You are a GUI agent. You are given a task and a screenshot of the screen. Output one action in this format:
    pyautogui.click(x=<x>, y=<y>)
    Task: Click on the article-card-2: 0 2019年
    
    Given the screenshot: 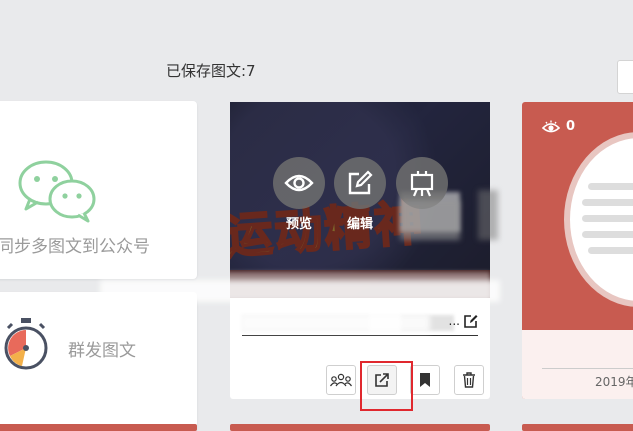 What is the action you would take?
    pyautogui.click(x=577, y=250)
    